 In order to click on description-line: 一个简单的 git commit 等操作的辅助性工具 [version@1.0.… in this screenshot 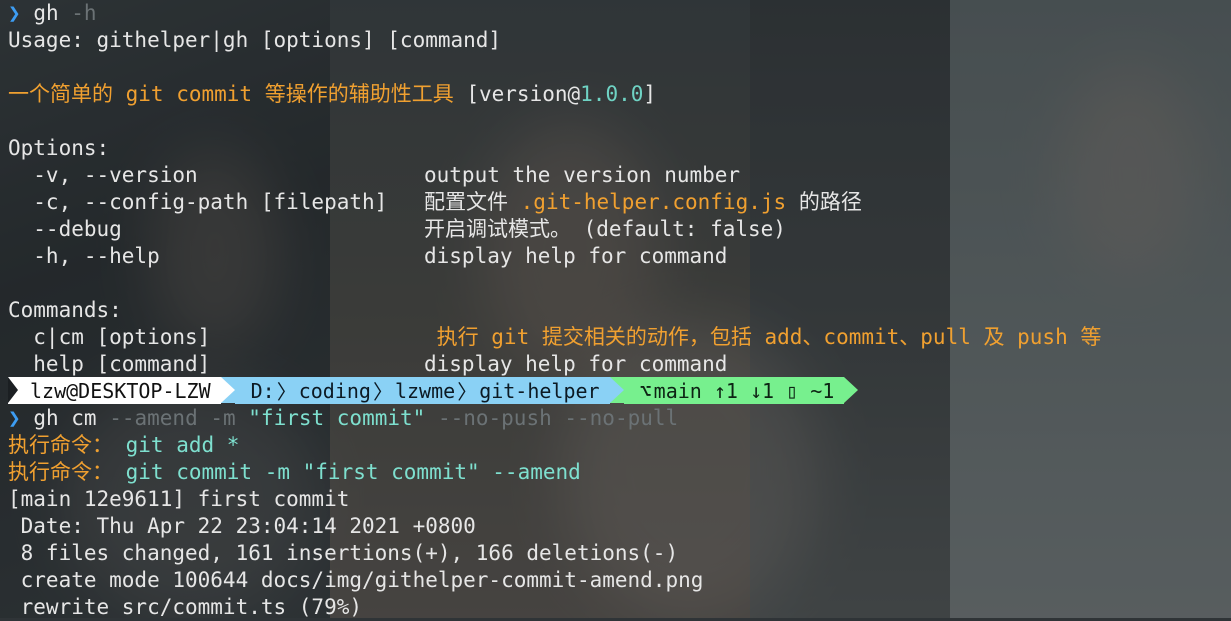, I will do `click(332, 94)`.